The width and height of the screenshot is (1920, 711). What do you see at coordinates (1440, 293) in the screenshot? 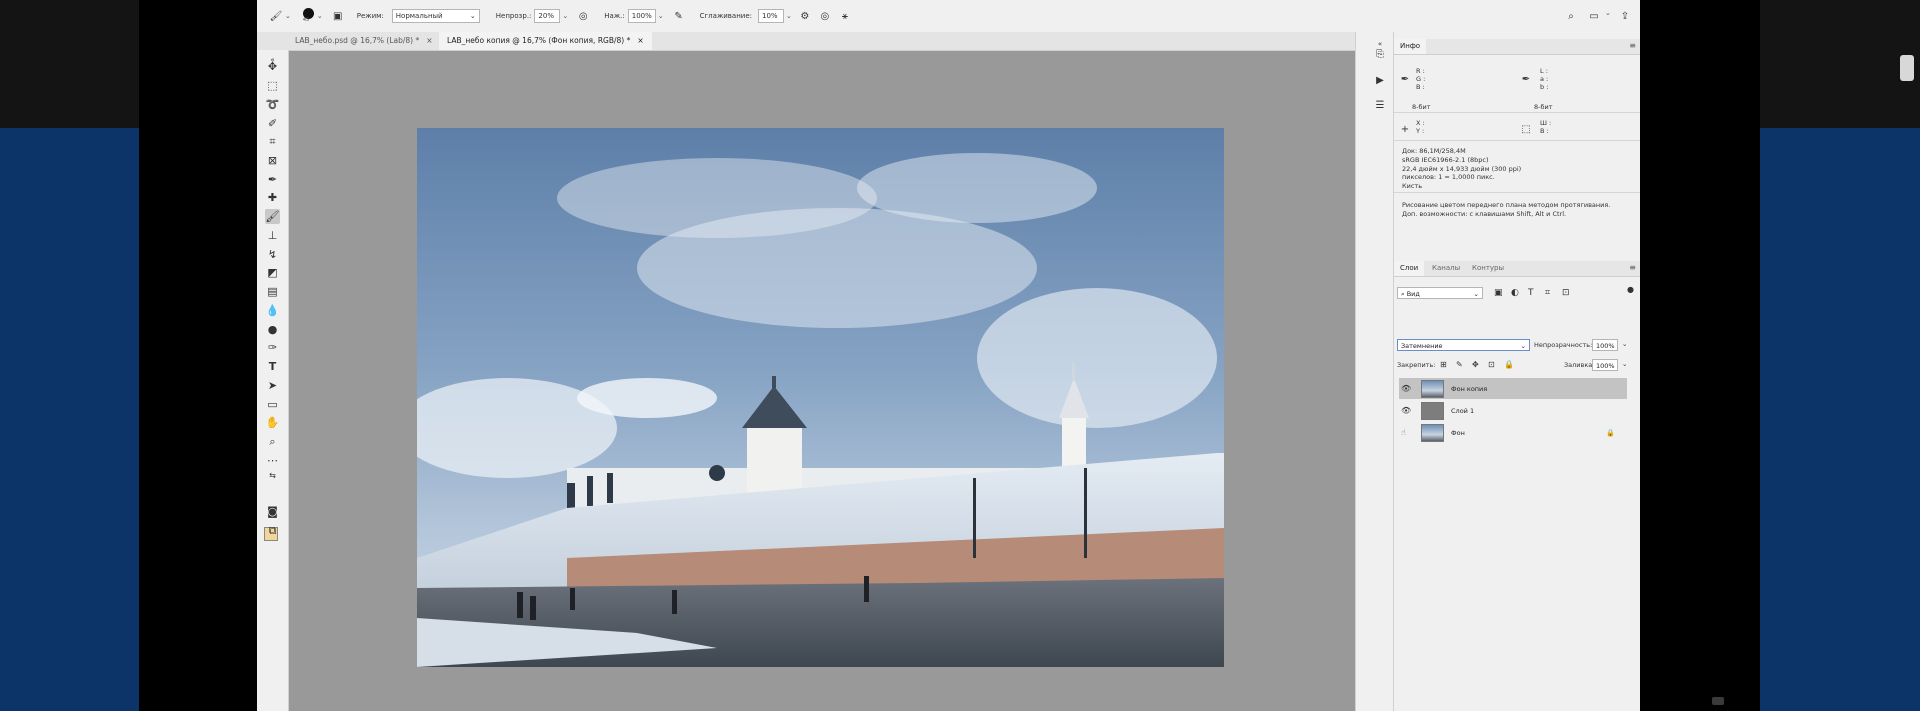
I see `layer-filter-select: ⌕ Вид ⌄` at bounding box center [1440, 293].